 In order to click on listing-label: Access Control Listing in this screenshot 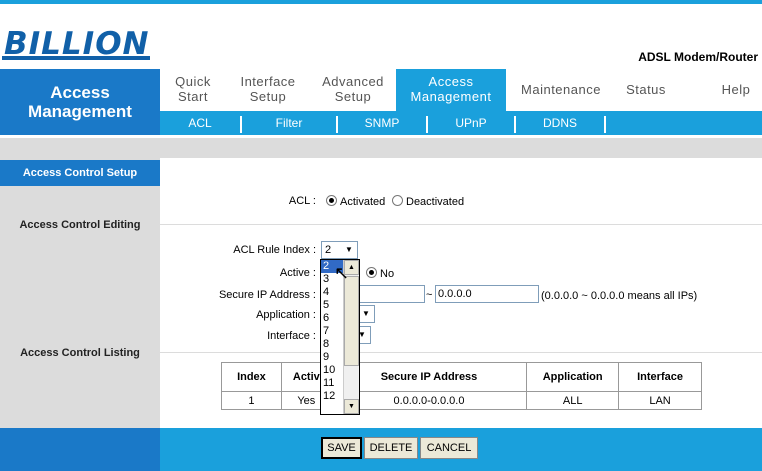, I will do `click(80, 353)`.